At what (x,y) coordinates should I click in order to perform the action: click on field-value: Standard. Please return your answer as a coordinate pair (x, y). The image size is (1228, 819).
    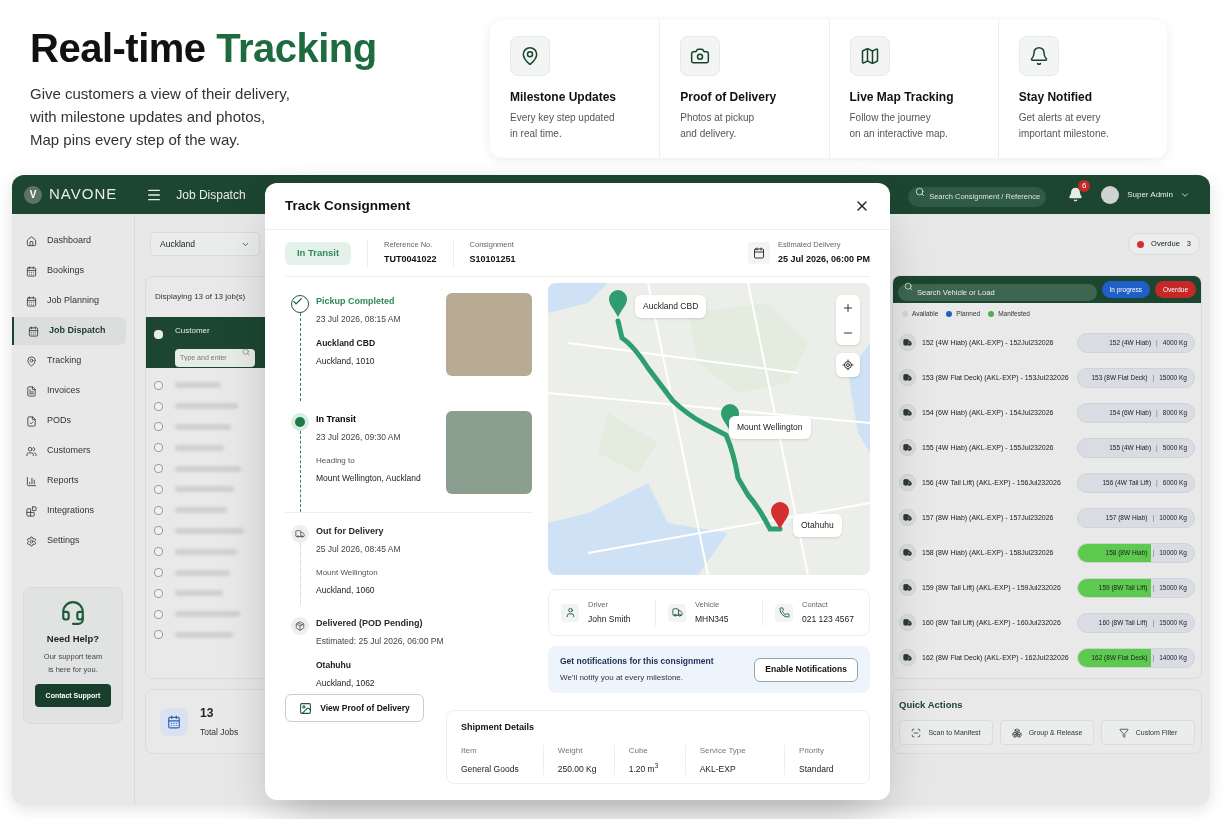
    Looking at the image, I should click on (817, 769).